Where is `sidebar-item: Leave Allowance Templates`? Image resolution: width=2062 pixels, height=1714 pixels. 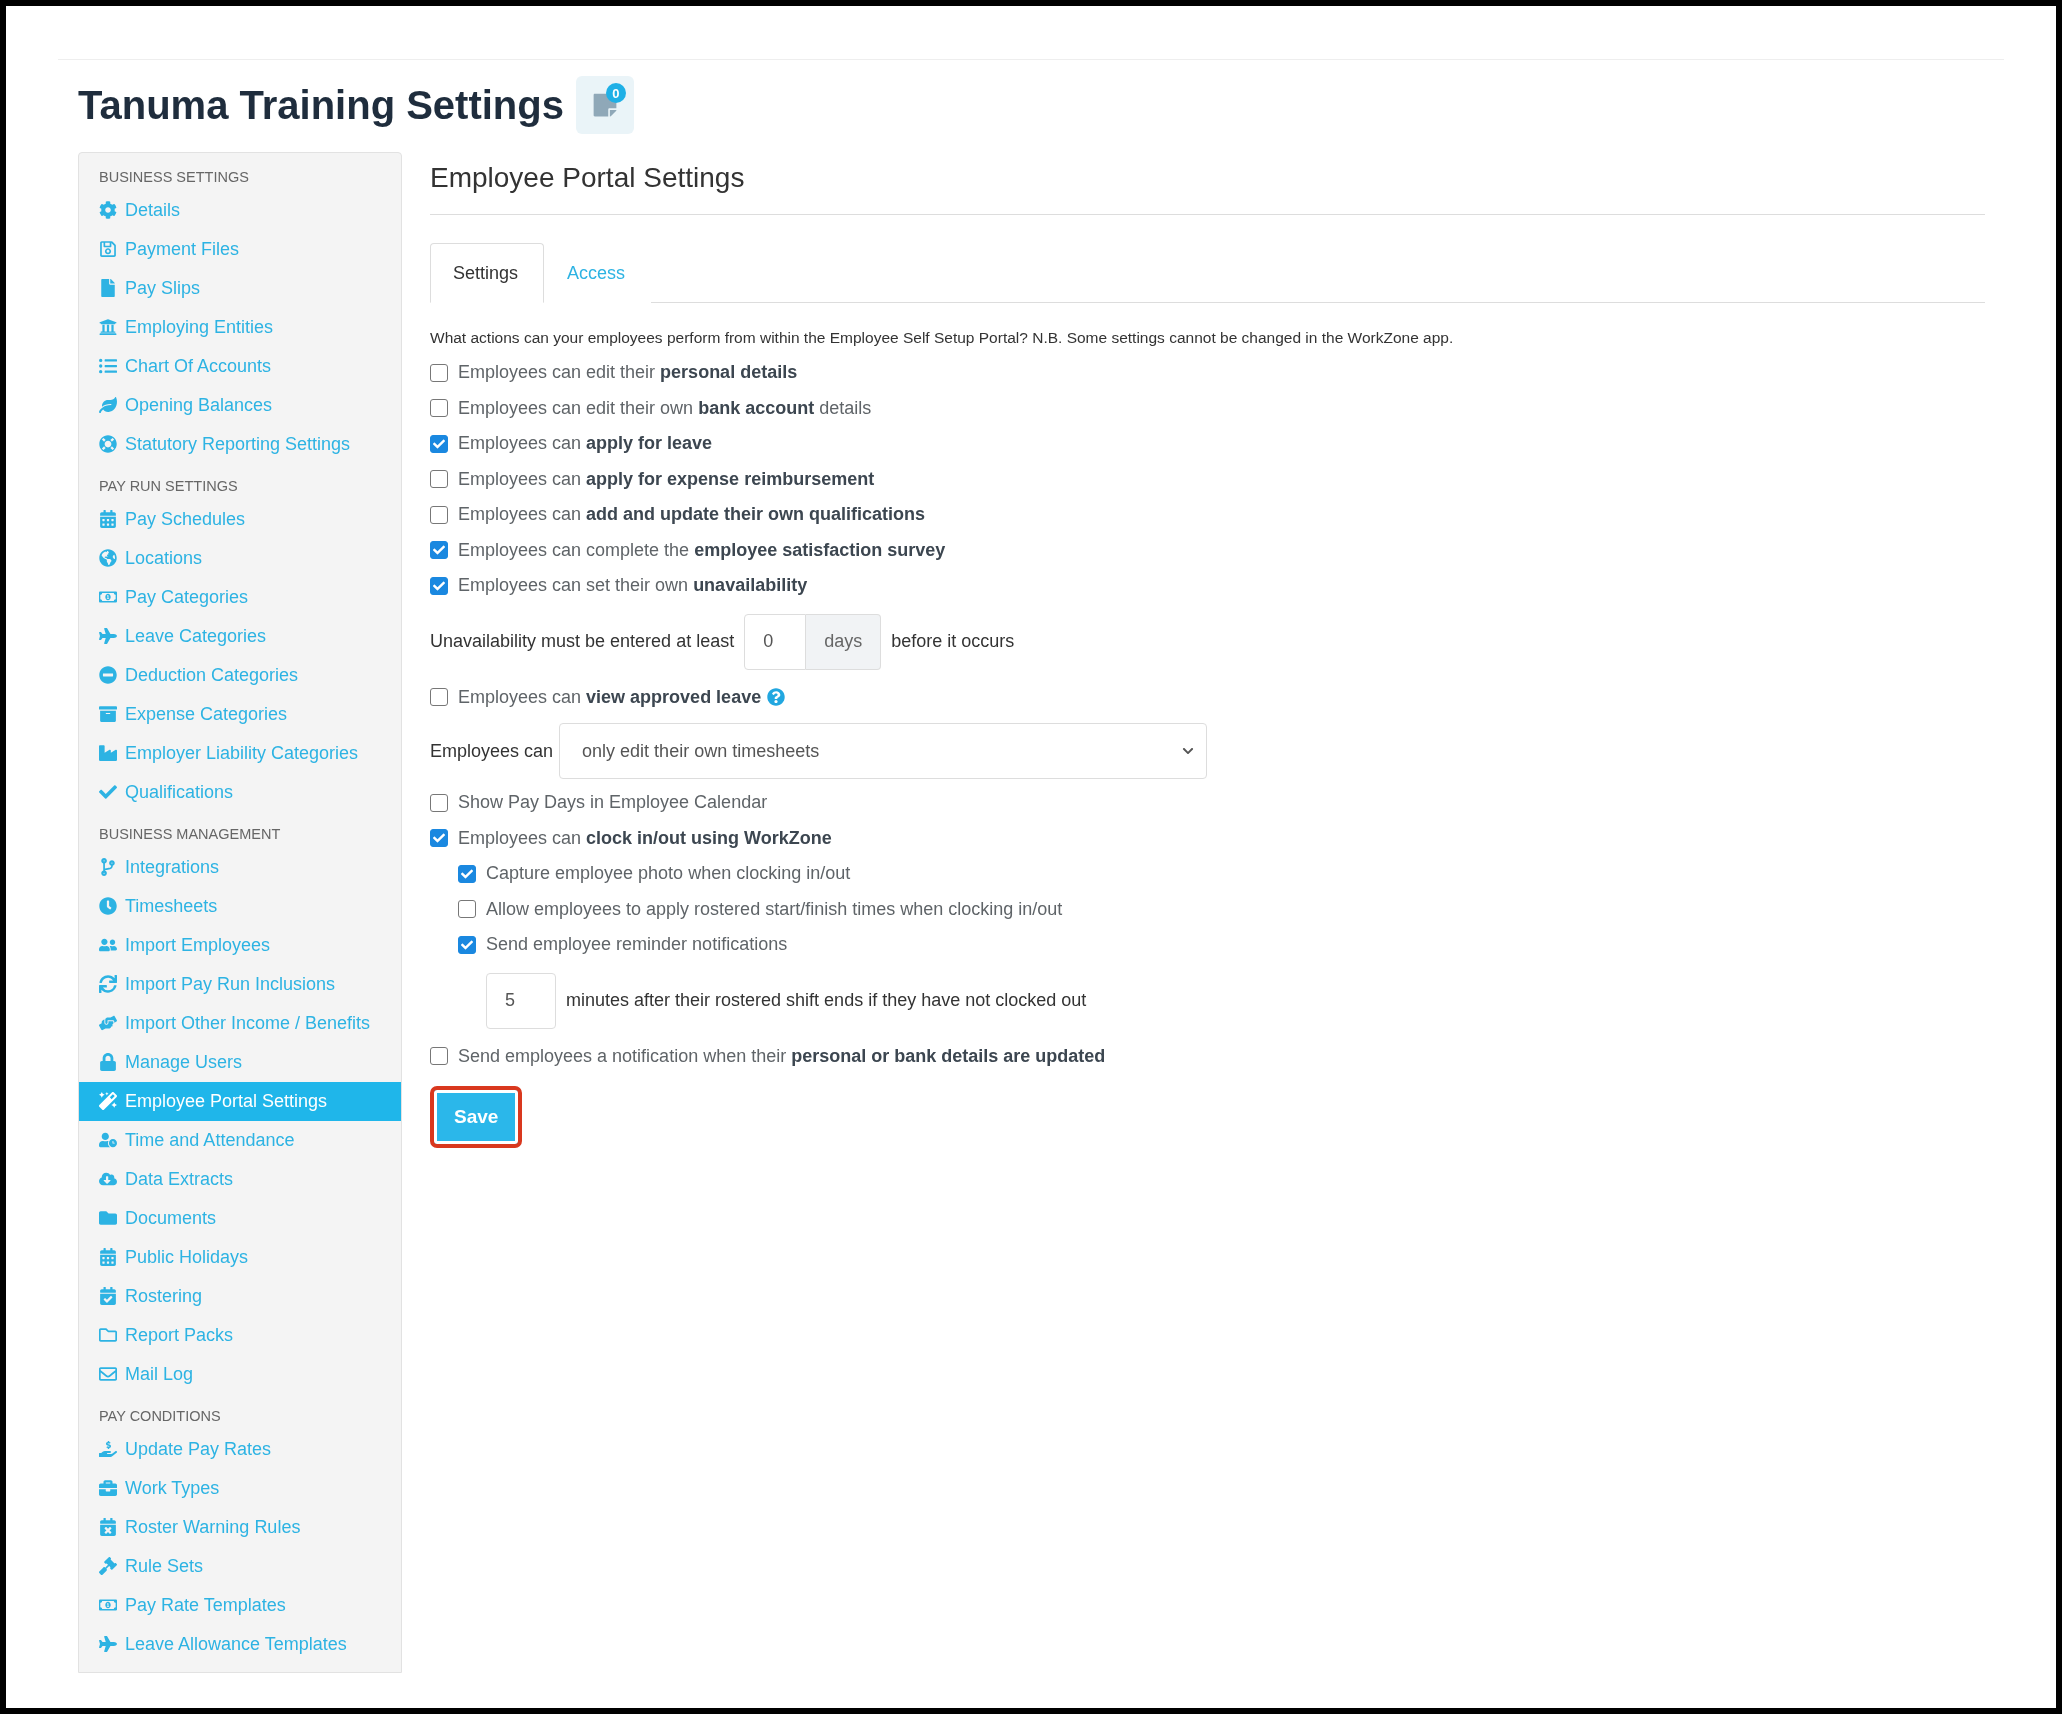
sidebar-item: Leave Allowance Templates is located at coordinates (240, 1644).